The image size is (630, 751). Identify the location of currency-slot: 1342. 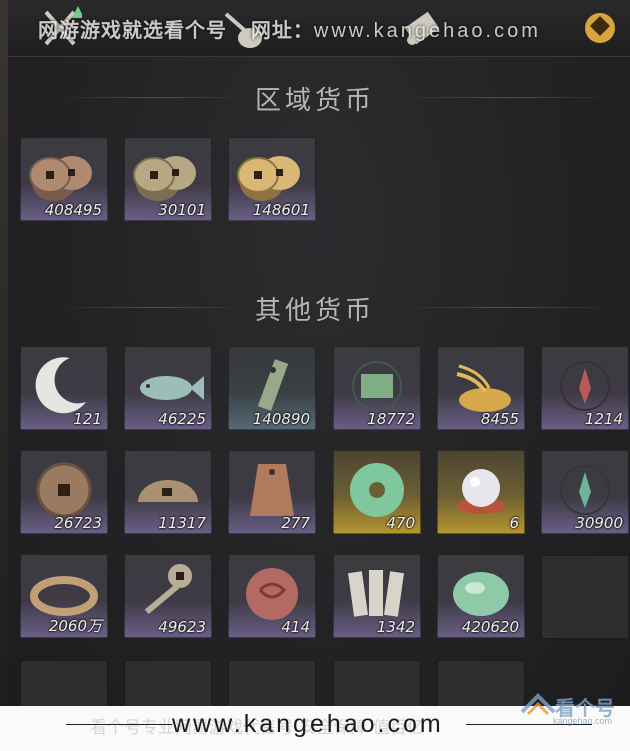
(377, 596).